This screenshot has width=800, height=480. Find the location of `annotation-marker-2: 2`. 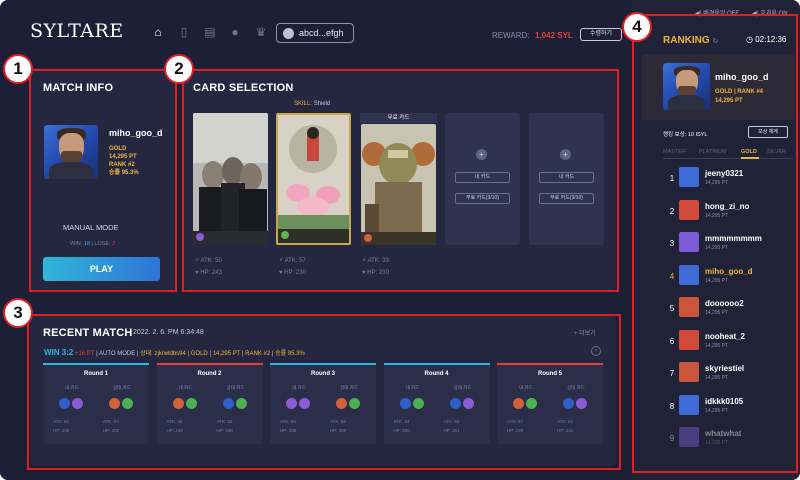

annotation-marker-2: 2 is located at coordinates (179, 69).